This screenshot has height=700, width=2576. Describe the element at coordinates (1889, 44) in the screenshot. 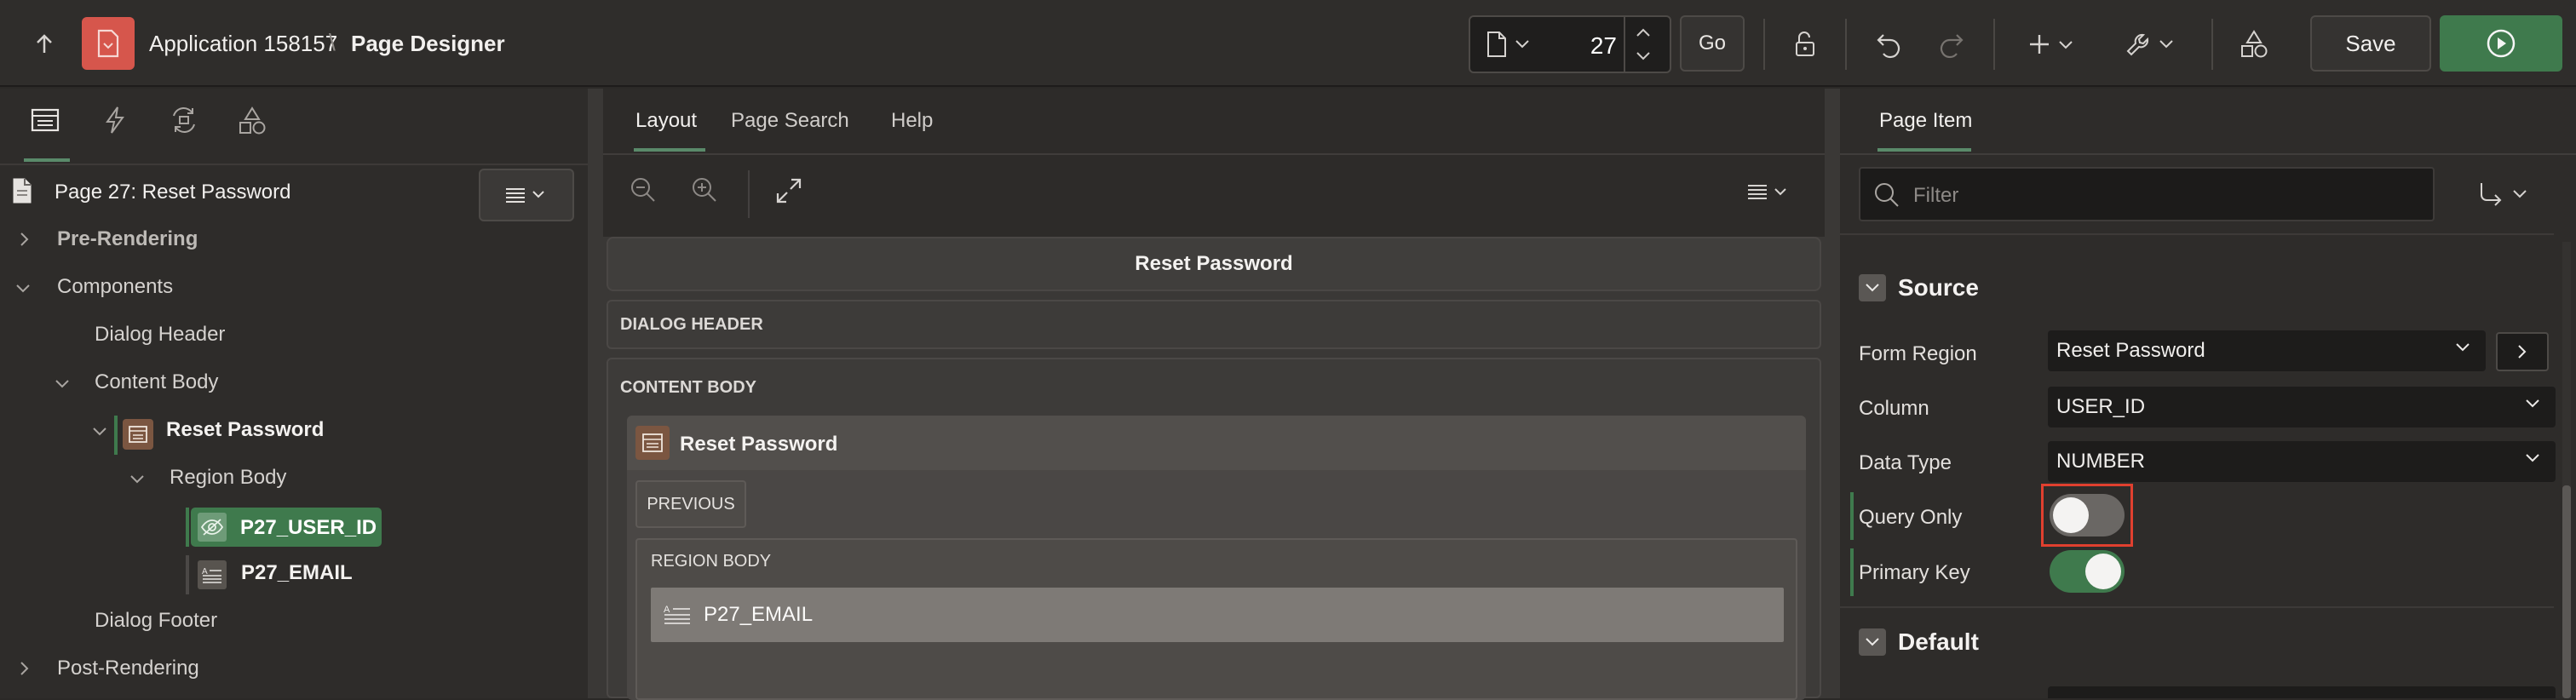

I see `undo-icon` at that location.